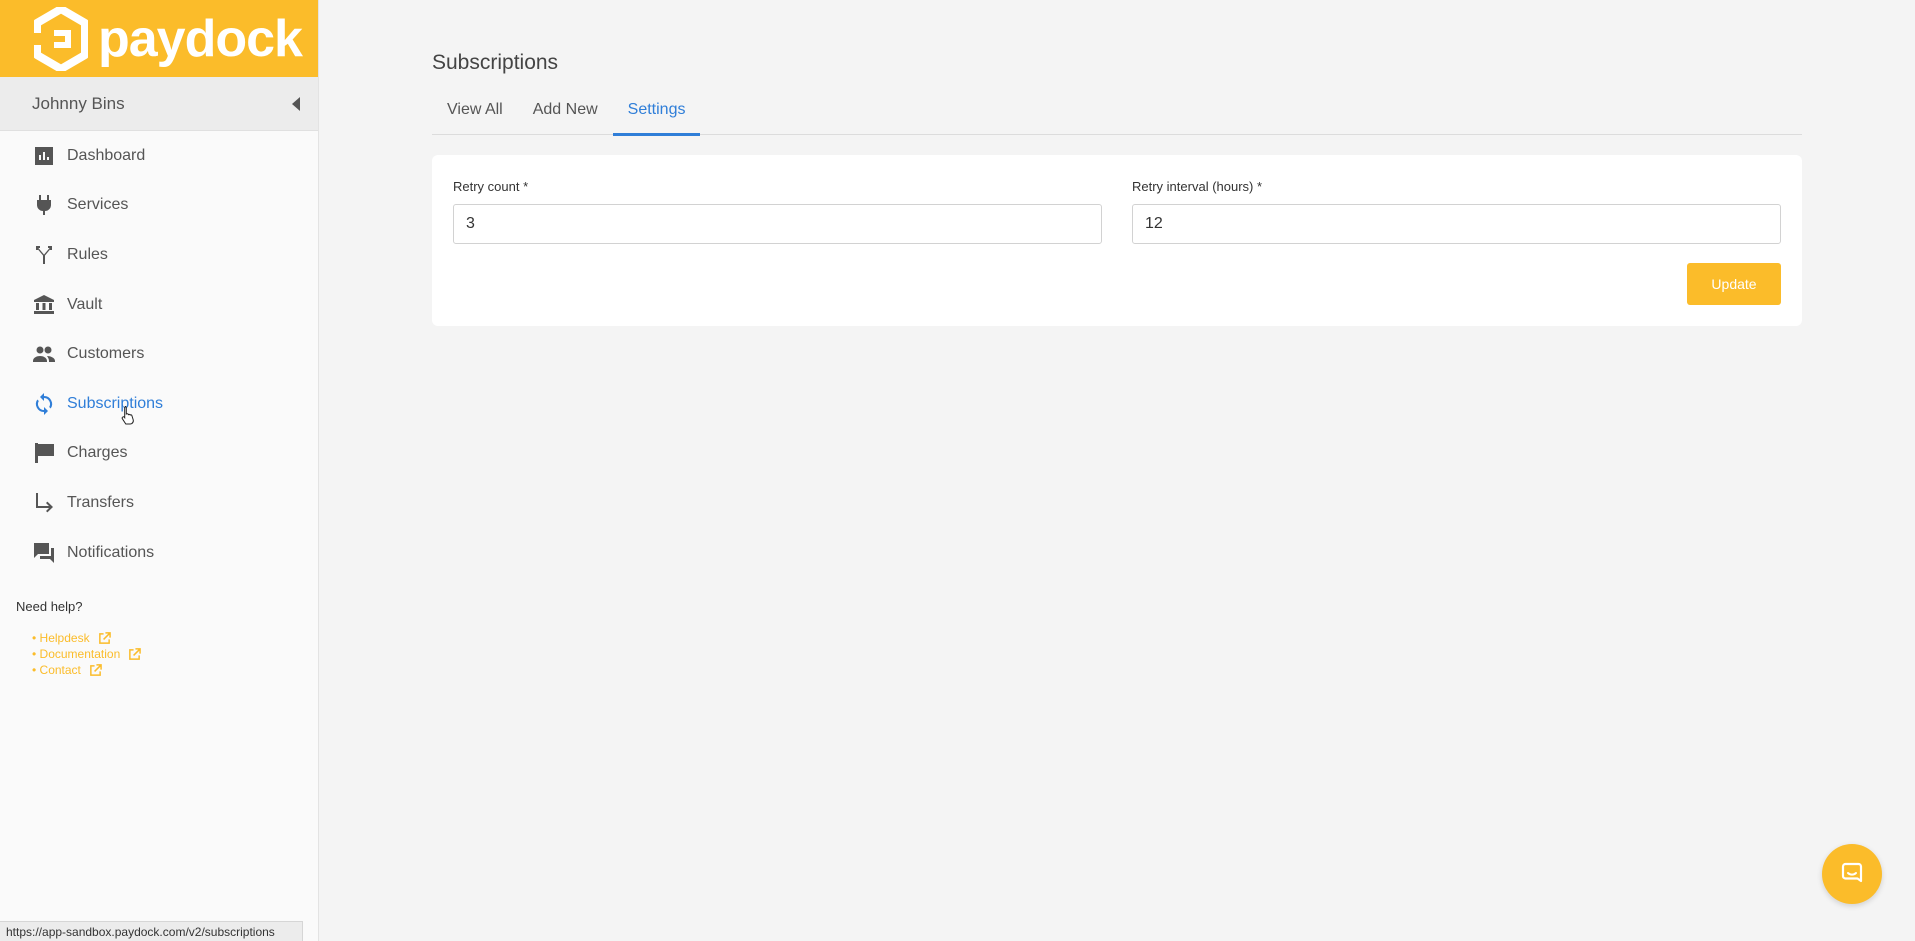  I want to click on page-title: Subscriptions, so click(495, 62).